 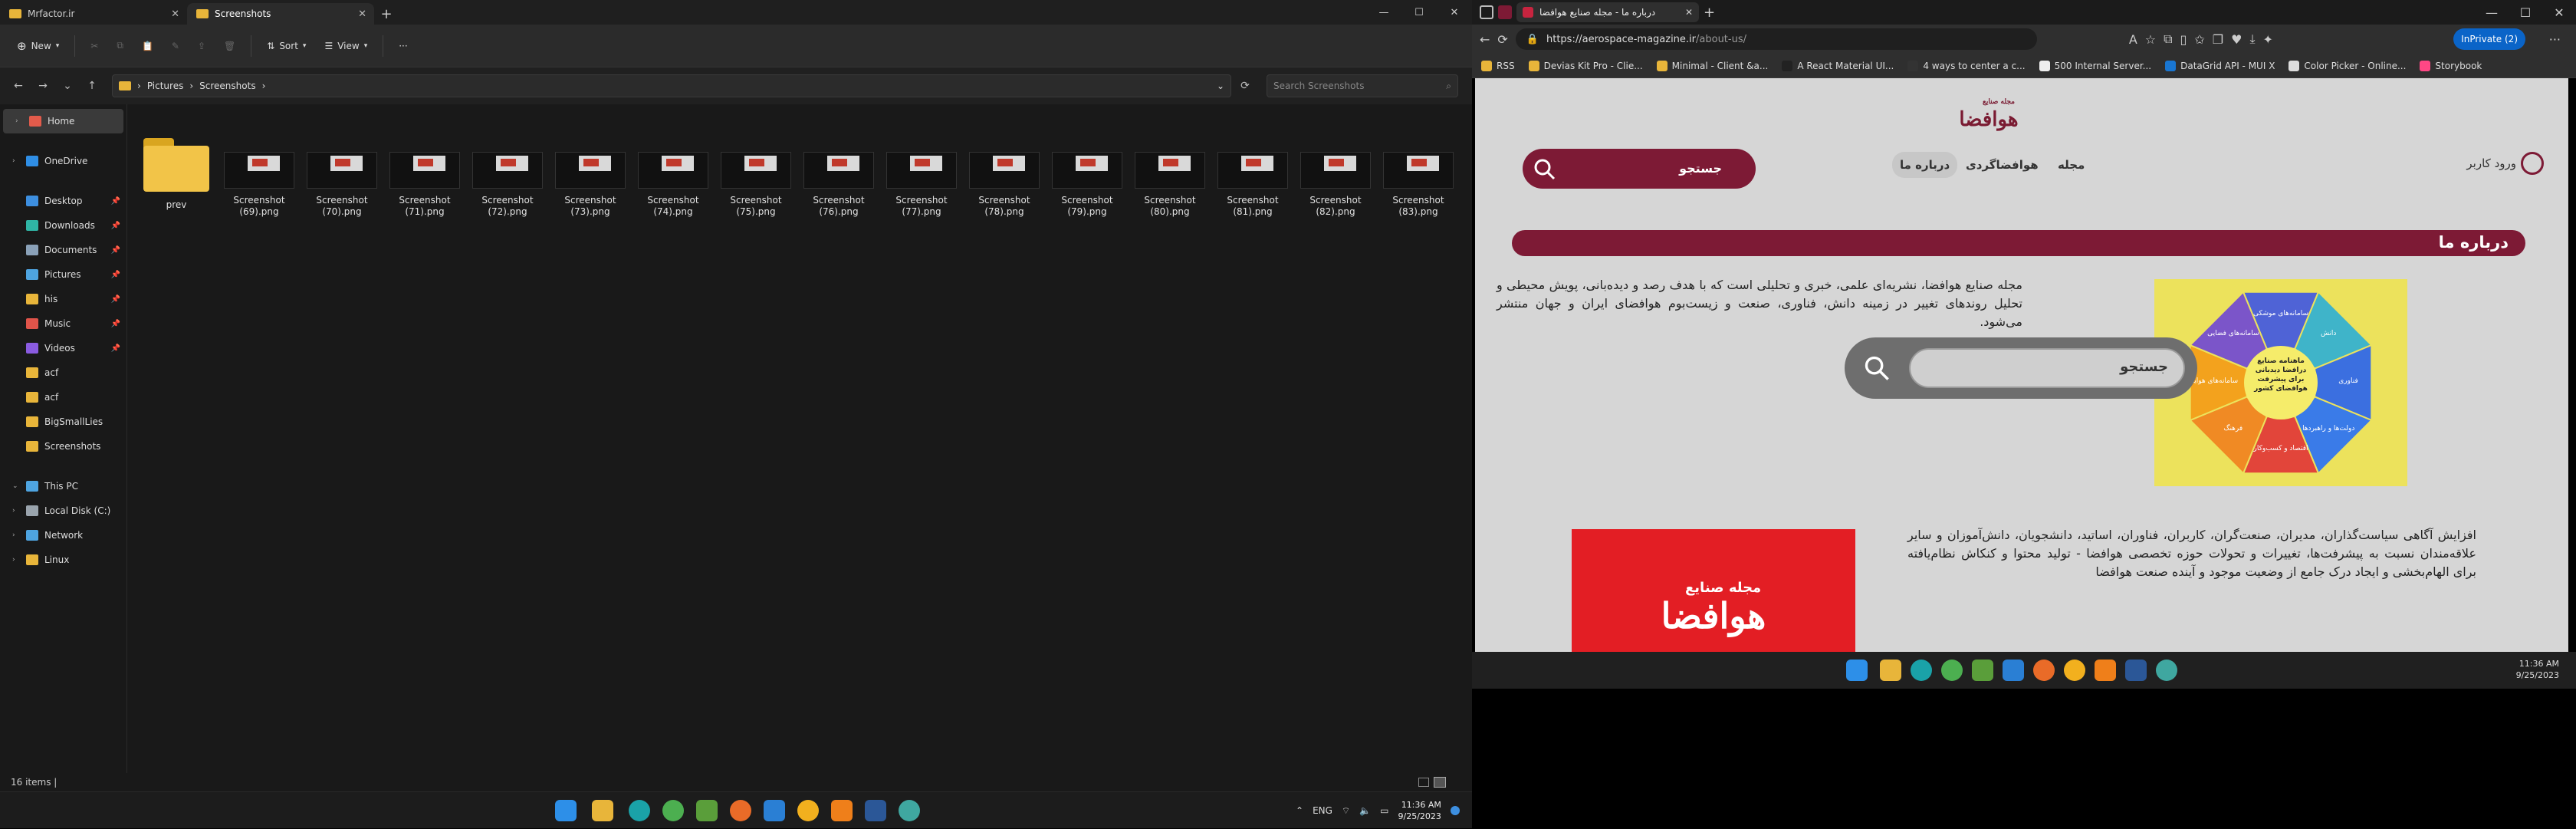 What do you see at coordinates (63, 161) in the screenshot?
I see `sidebar-item: › OneDrive` at bounding box center [63, 161].